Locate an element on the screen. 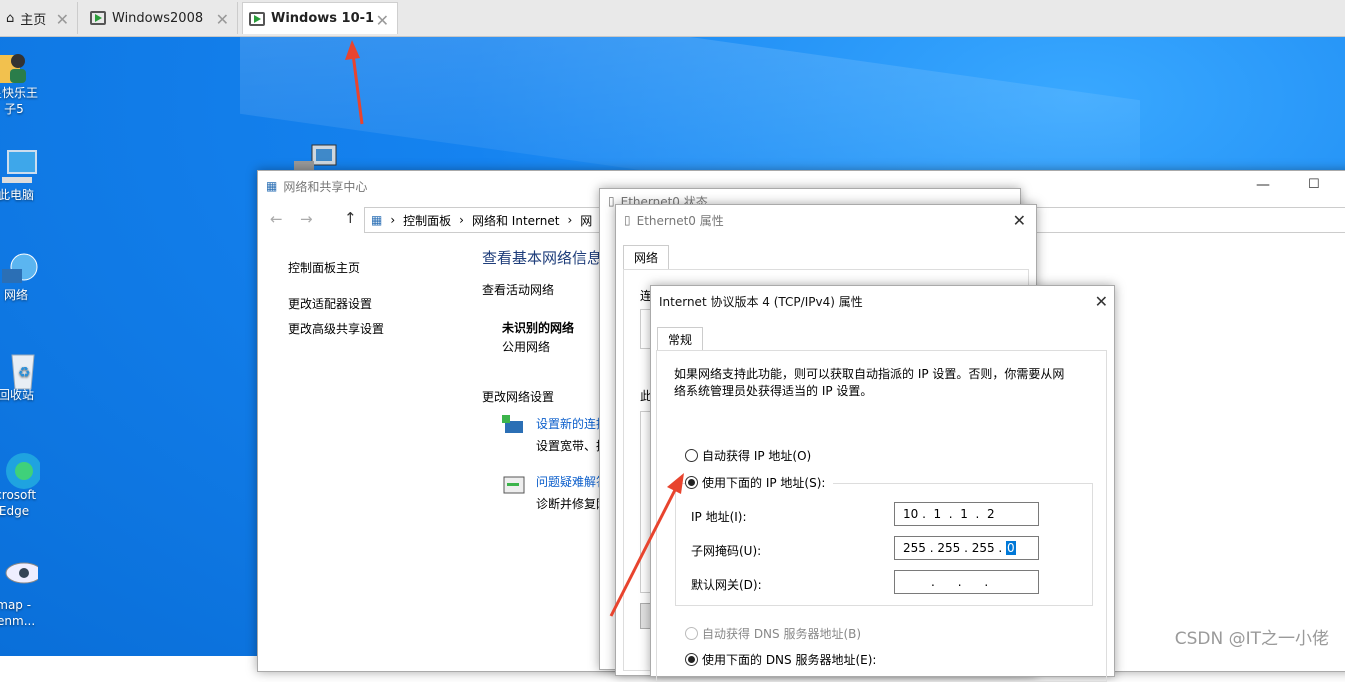  window-title: Ethernet0 属性 is located at coordinates (680, 220).